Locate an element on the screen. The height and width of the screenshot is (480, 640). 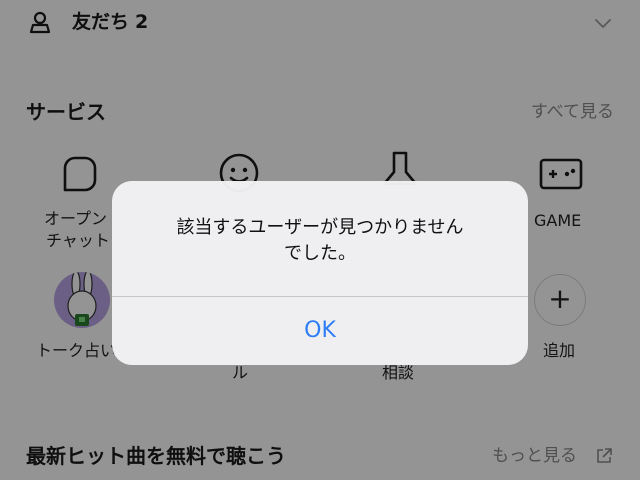
ok-button: OK is located at coordinates (320, 331).